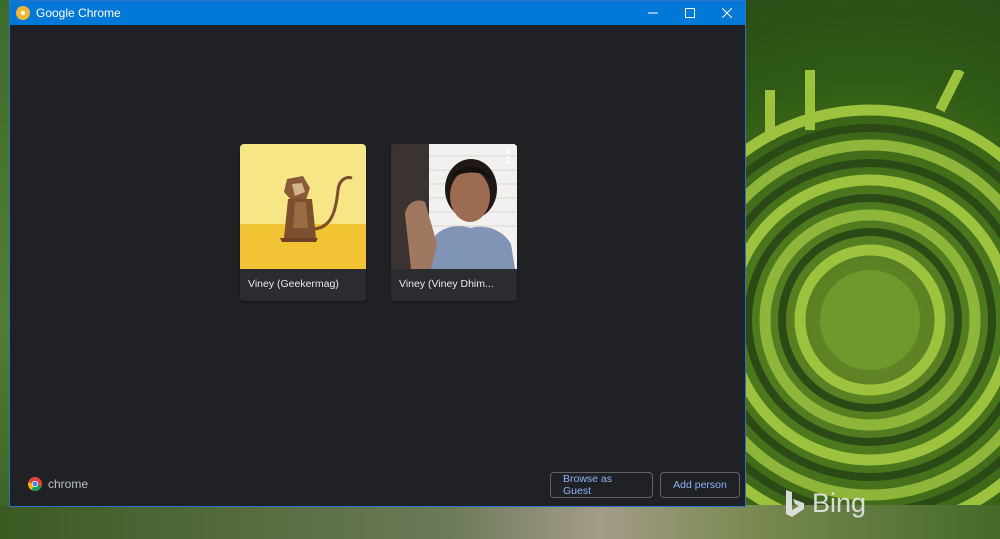  I want to click on person-photo, so click(454, 206).